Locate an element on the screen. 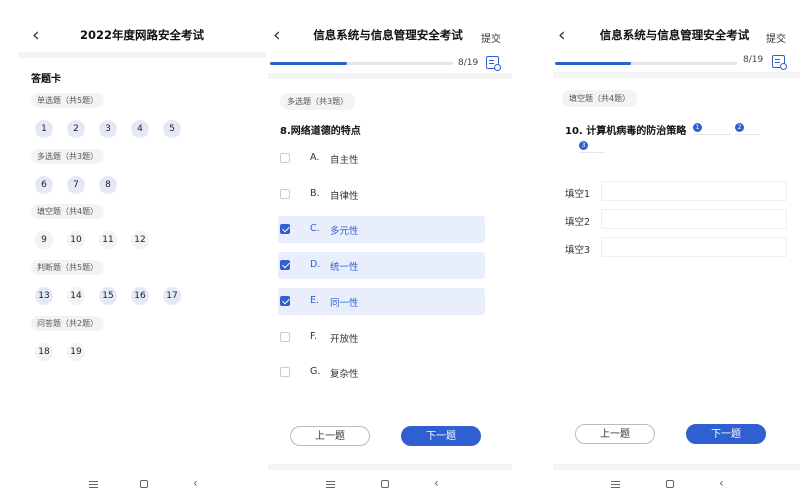 The width and height of the screenshot is (800, 500). option-g: G. 复杂性 is located at coordinates (381, 372).